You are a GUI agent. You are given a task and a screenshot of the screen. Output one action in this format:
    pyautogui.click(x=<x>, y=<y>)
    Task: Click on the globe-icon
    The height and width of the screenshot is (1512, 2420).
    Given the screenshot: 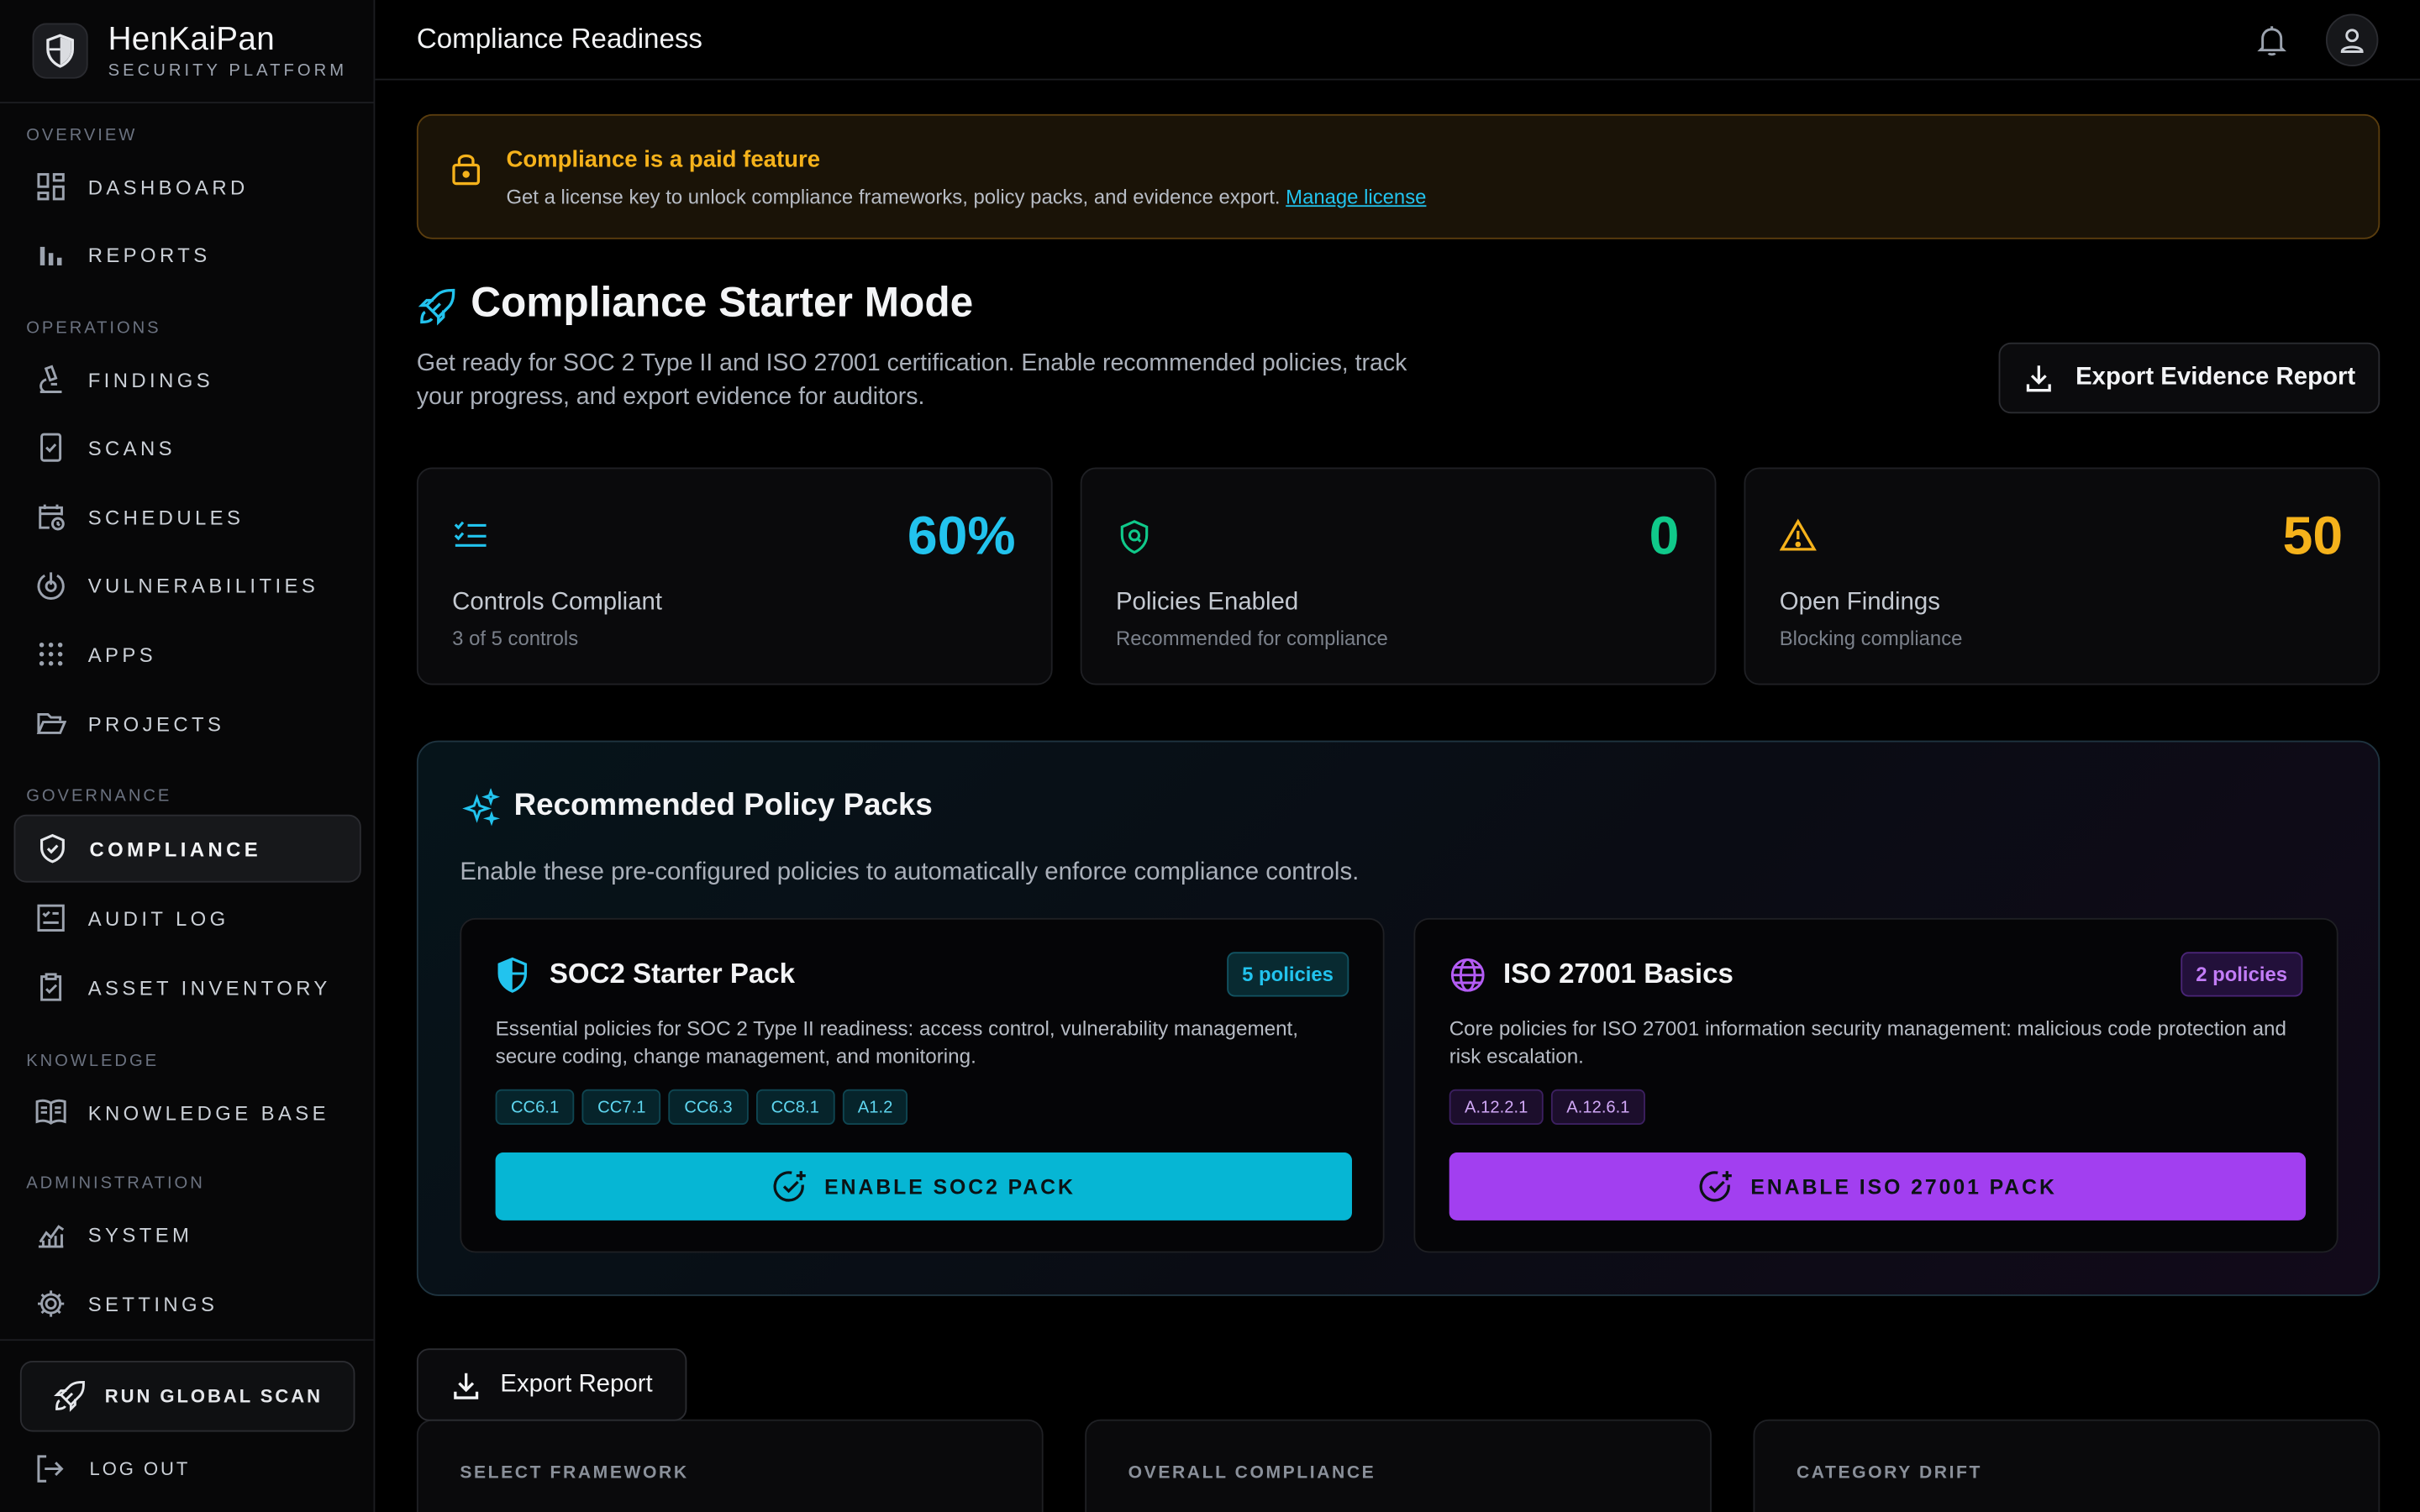 What is the action you would take?
    pyautogui.click(x=1468, y=979)
    